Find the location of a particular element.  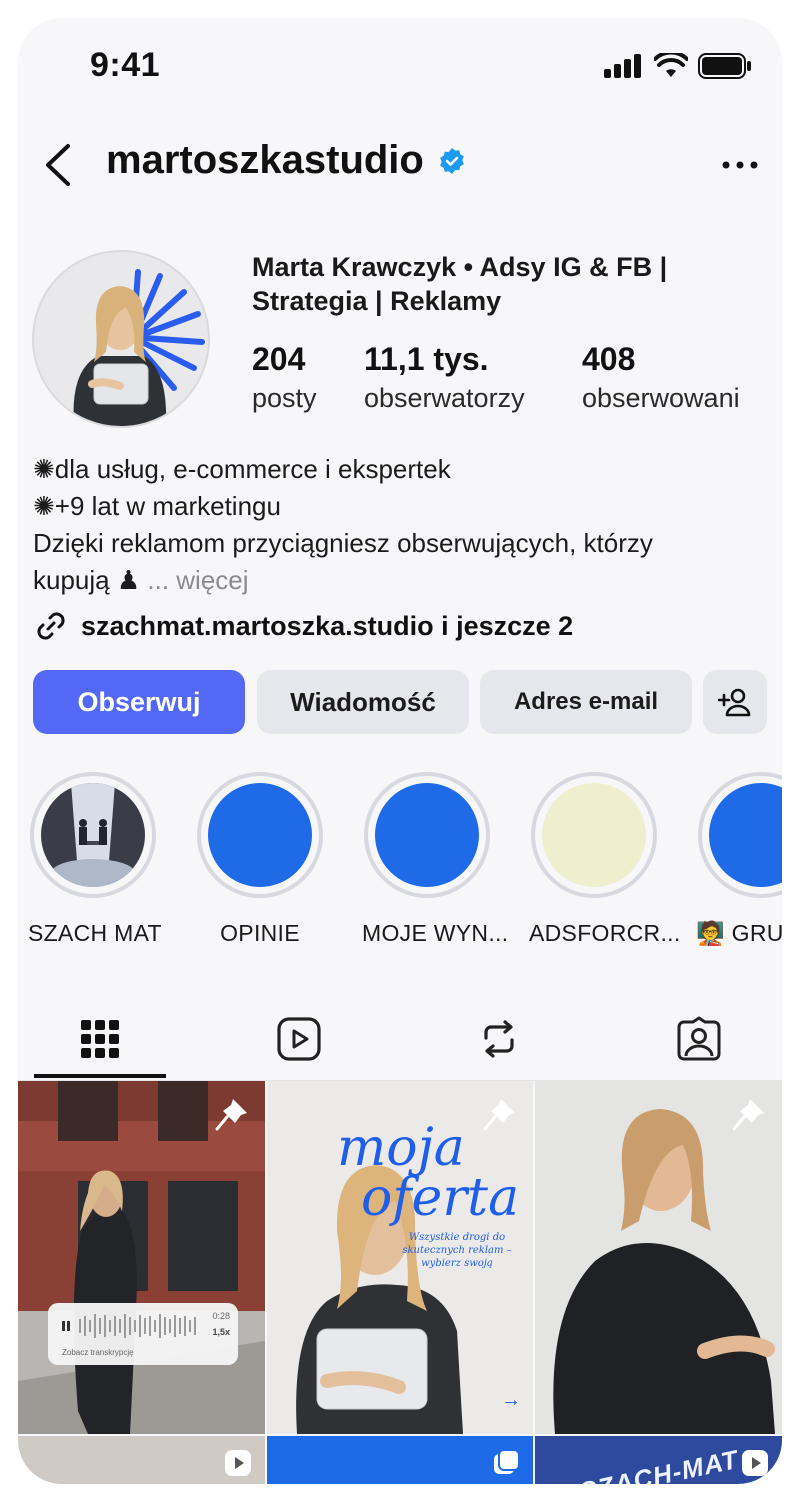

status-icons is located at coordinates (678, 66).